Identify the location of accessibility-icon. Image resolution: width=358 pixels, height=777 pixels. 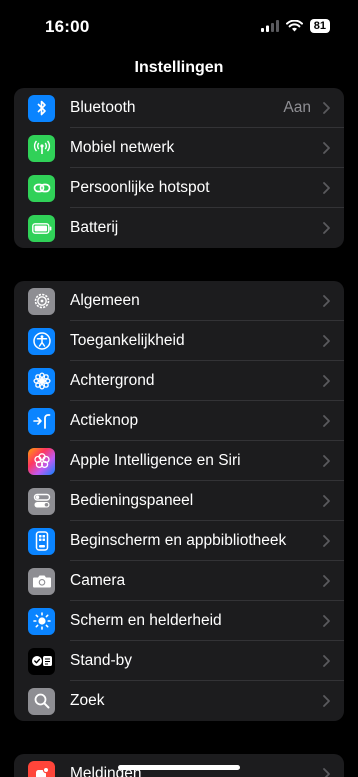
(41, 341).